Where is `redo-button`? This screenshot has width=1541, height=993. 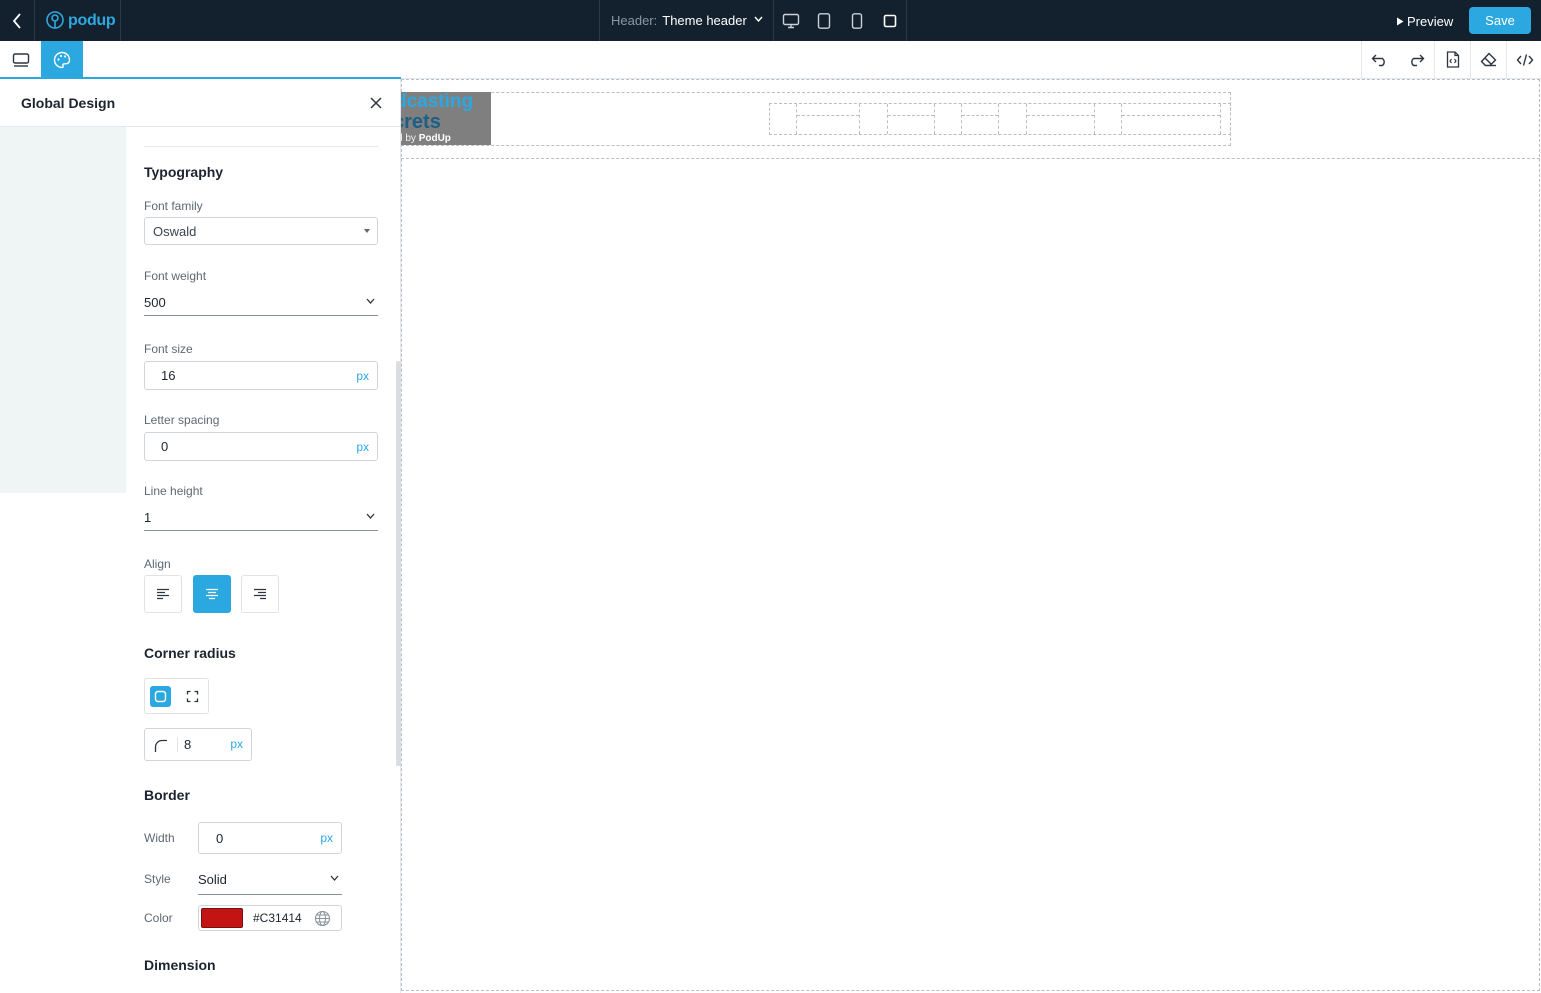 redo-button is located at coordinates (1416, 59).